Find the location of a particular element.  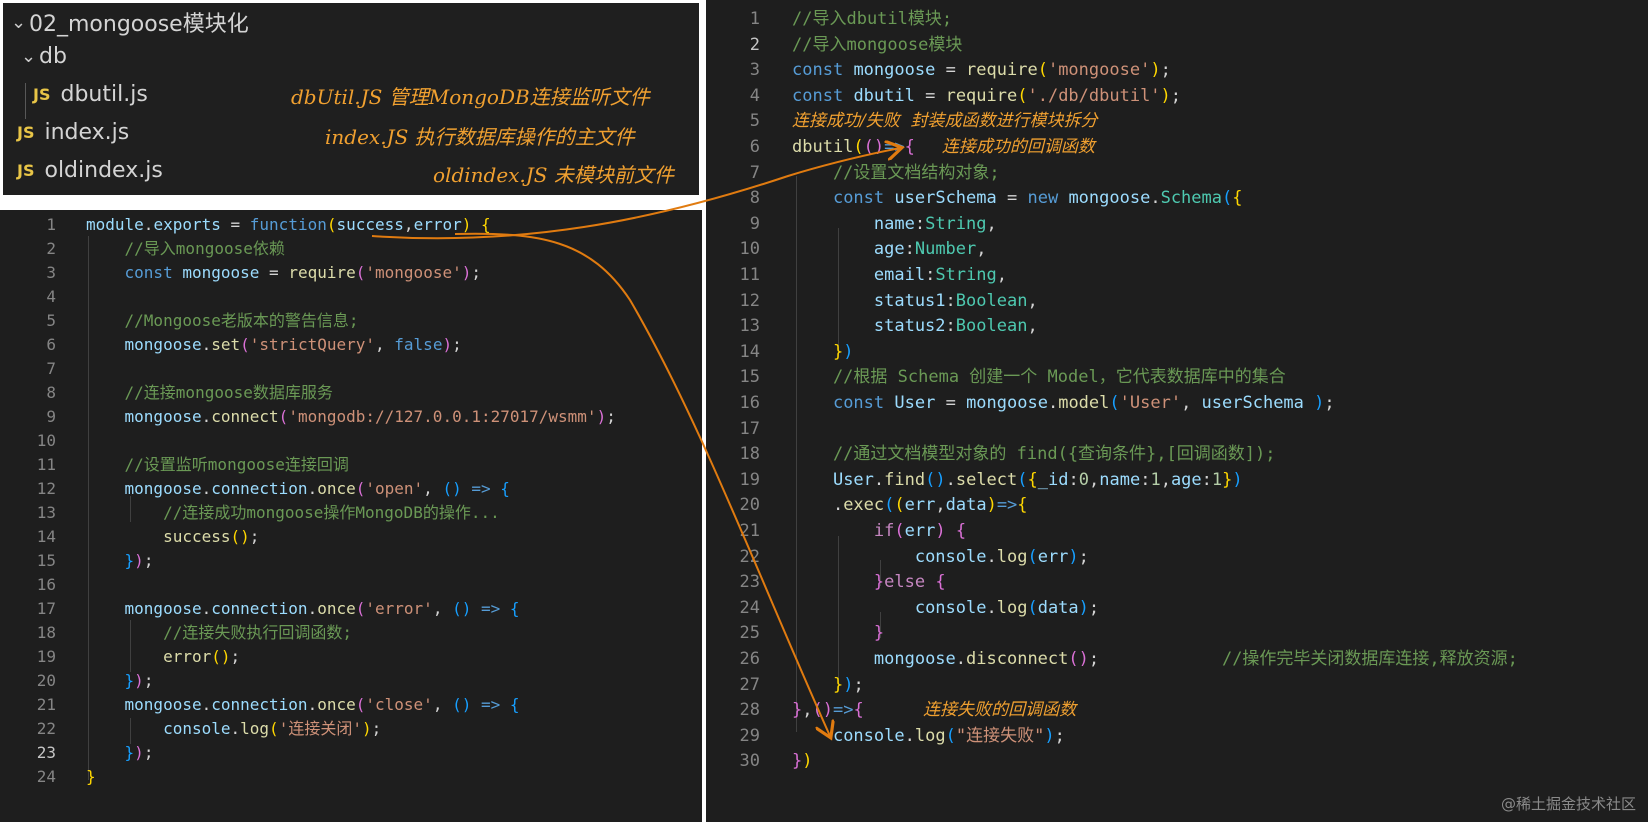

code-line: 5 //Mongoose老版本的警告信息; is located at coordinates (179, 321).